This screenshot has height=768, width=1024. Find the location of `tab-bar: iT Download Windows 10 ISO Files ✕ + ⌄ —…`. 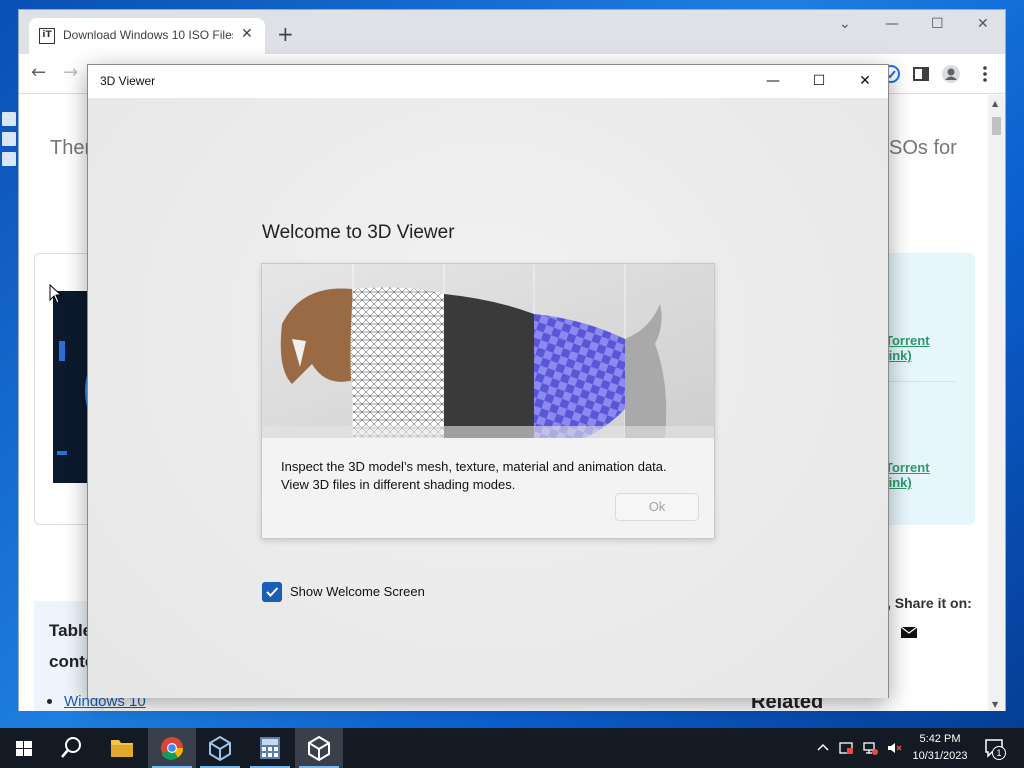

tab-bar: iT Download Windows 10 ISO Files ✕ + ⌄ —… is located at coordinates (512, 32).